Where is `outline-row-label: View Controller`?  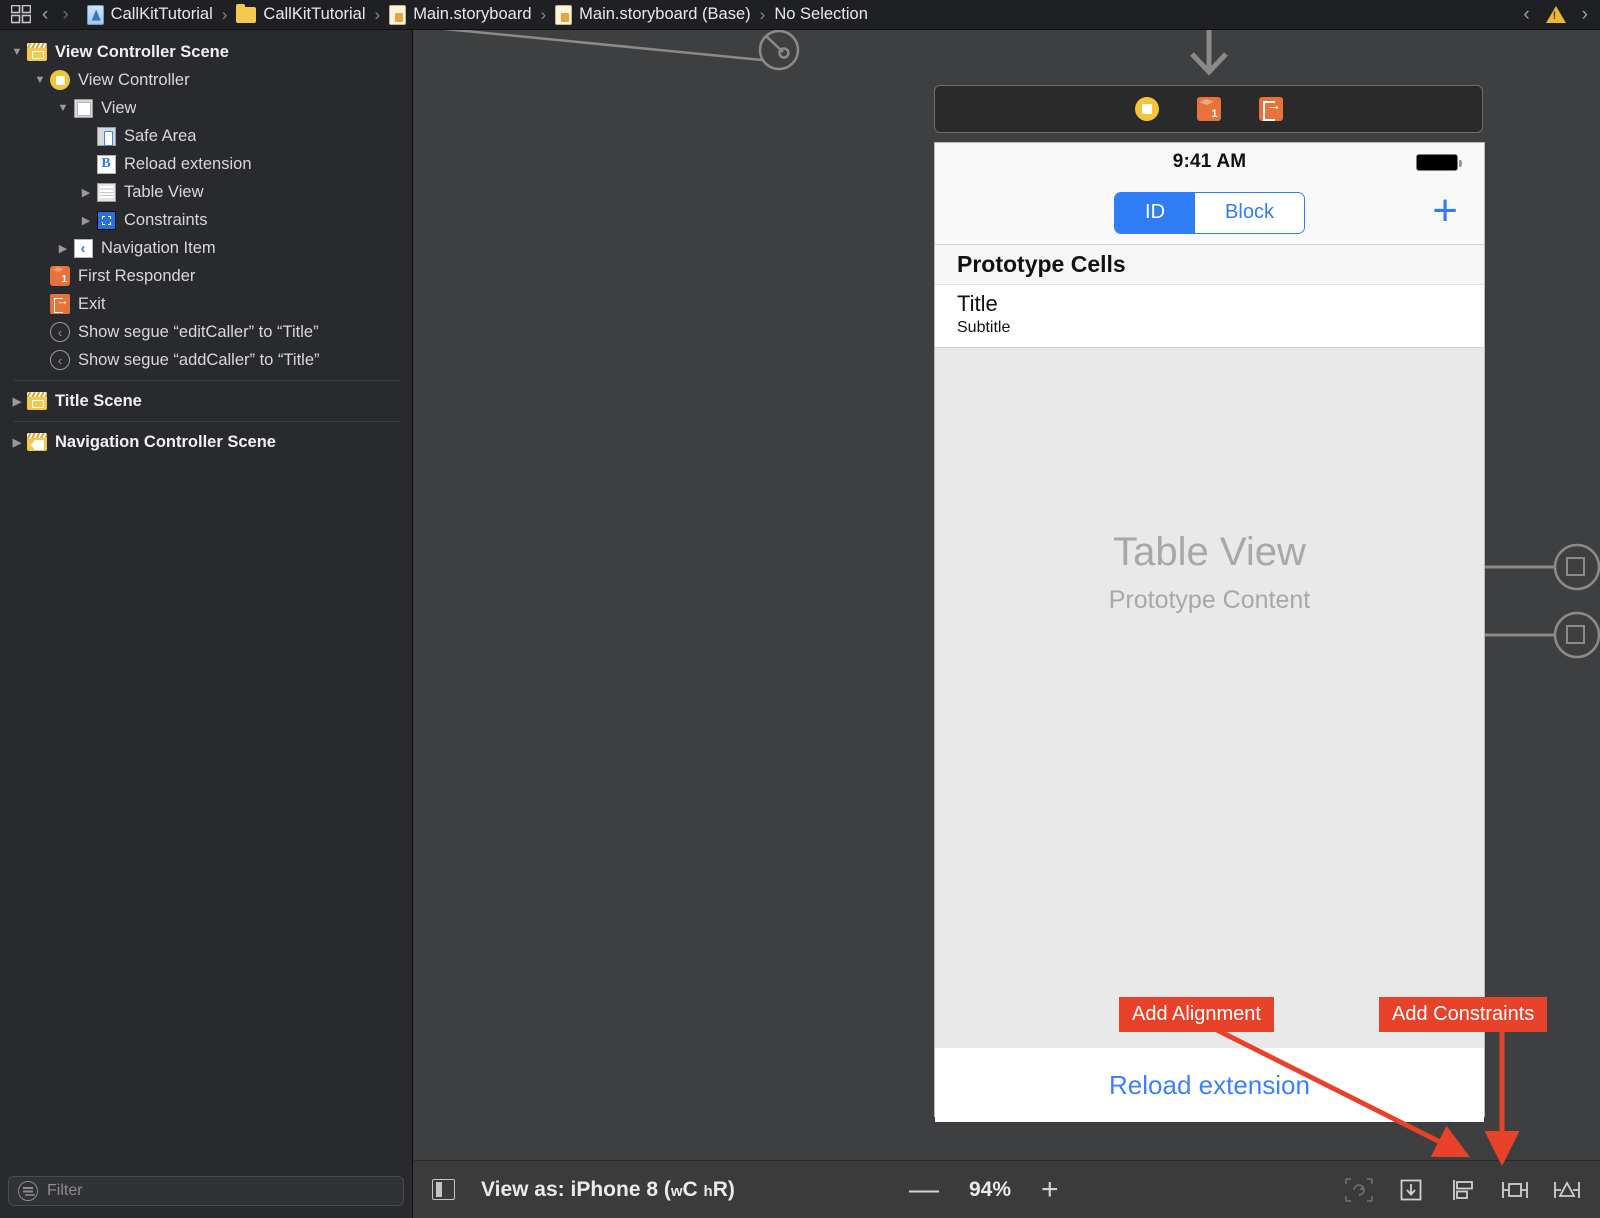
outline-row-label: View Controller is located at coordinates (134, 79).